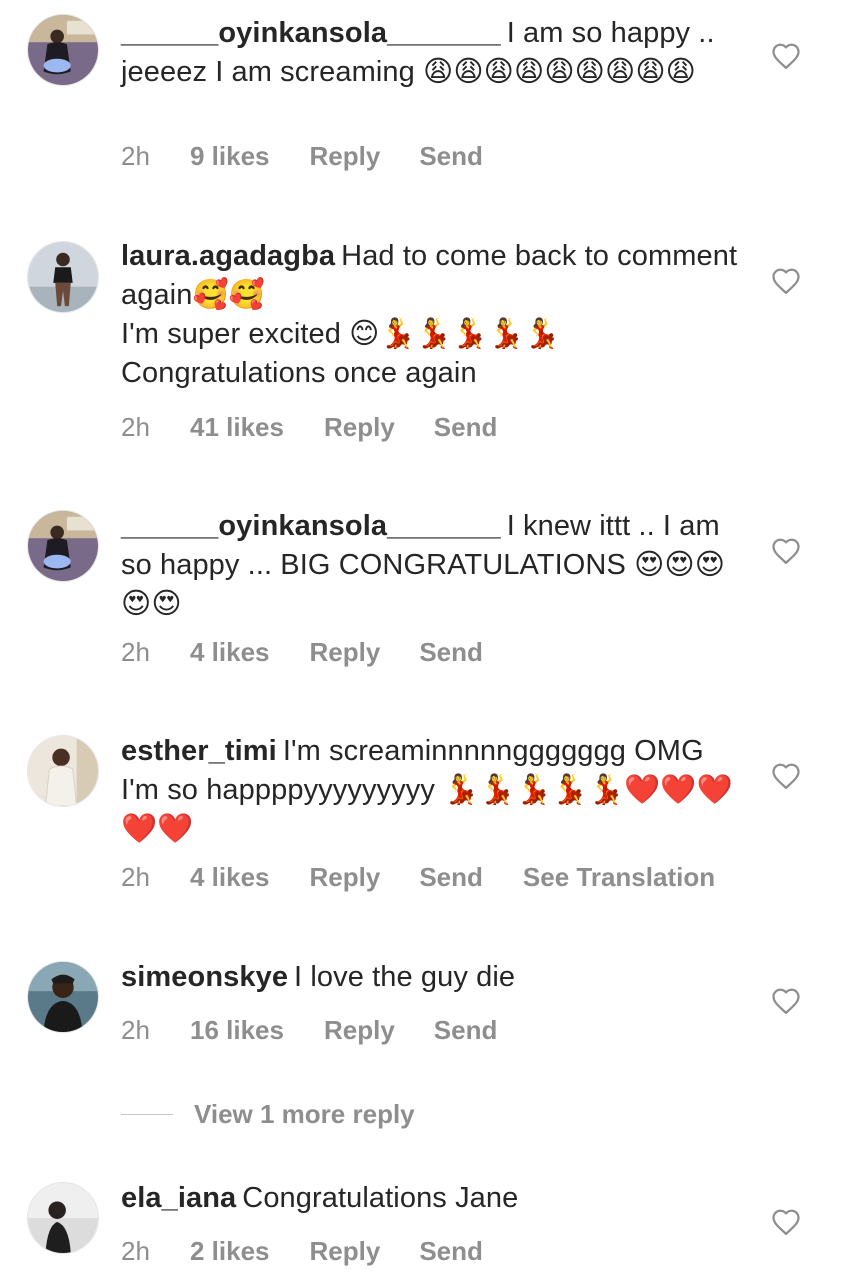  I want to click on likes-count: 16 likes, so click(237, 1030).